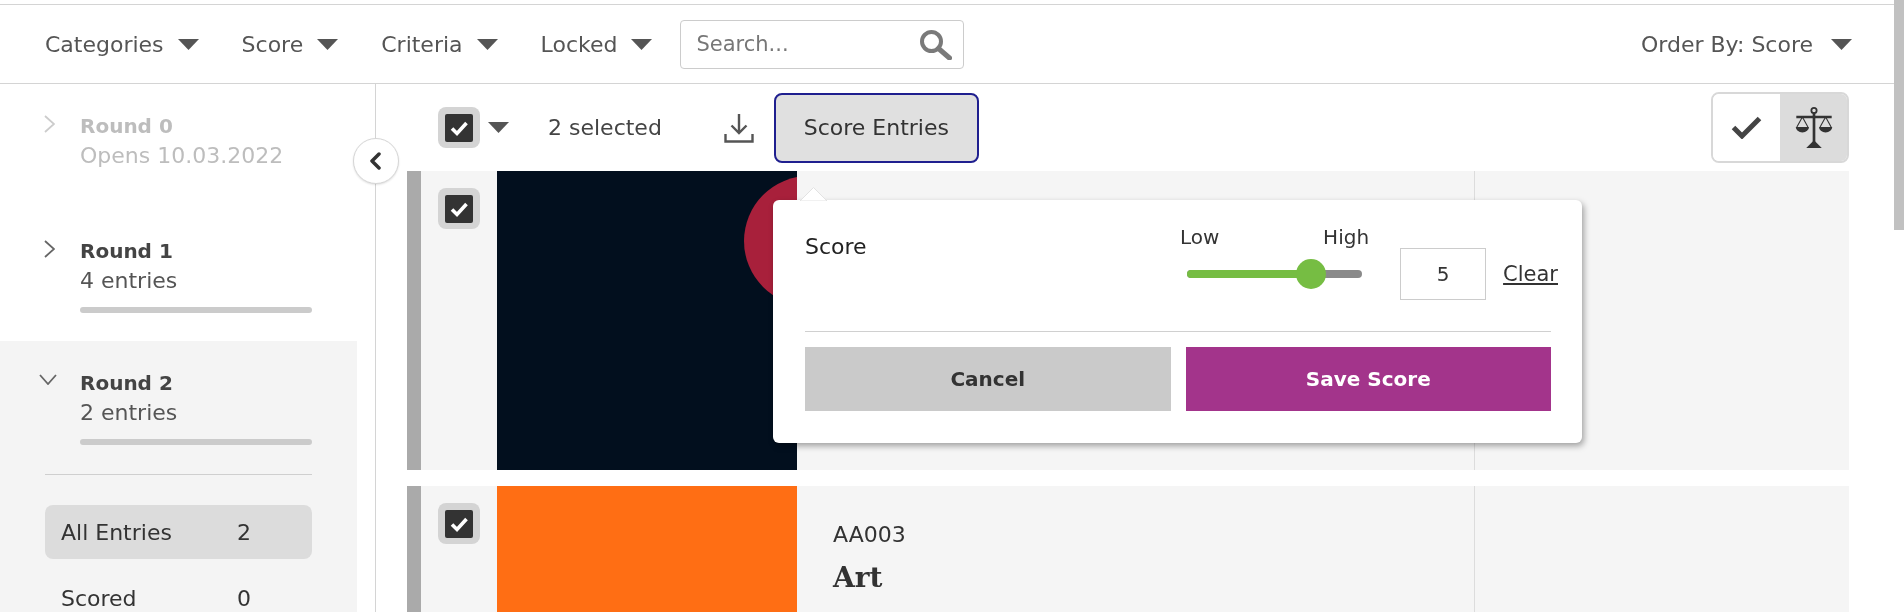 The height and width of the screenshot is (612, 1904). What do you see at coordinates (48, 379) in the screenshot?
I see `chevron-down-icon` at bounding box center [48, 379].